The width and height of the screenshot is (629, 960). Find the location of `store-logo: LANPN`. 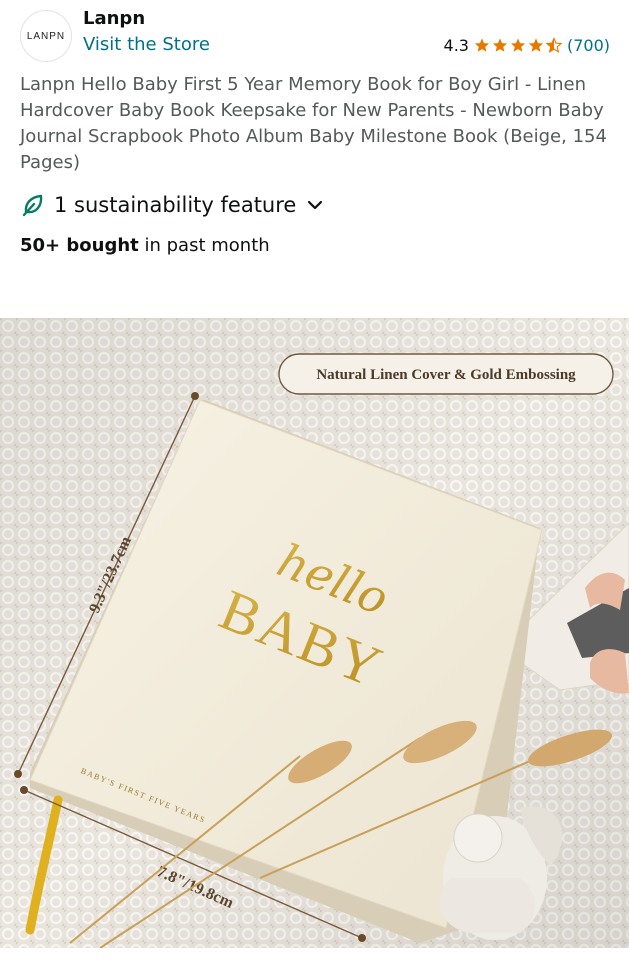

store-logo: LANPN is located at coordinates (46, 36).